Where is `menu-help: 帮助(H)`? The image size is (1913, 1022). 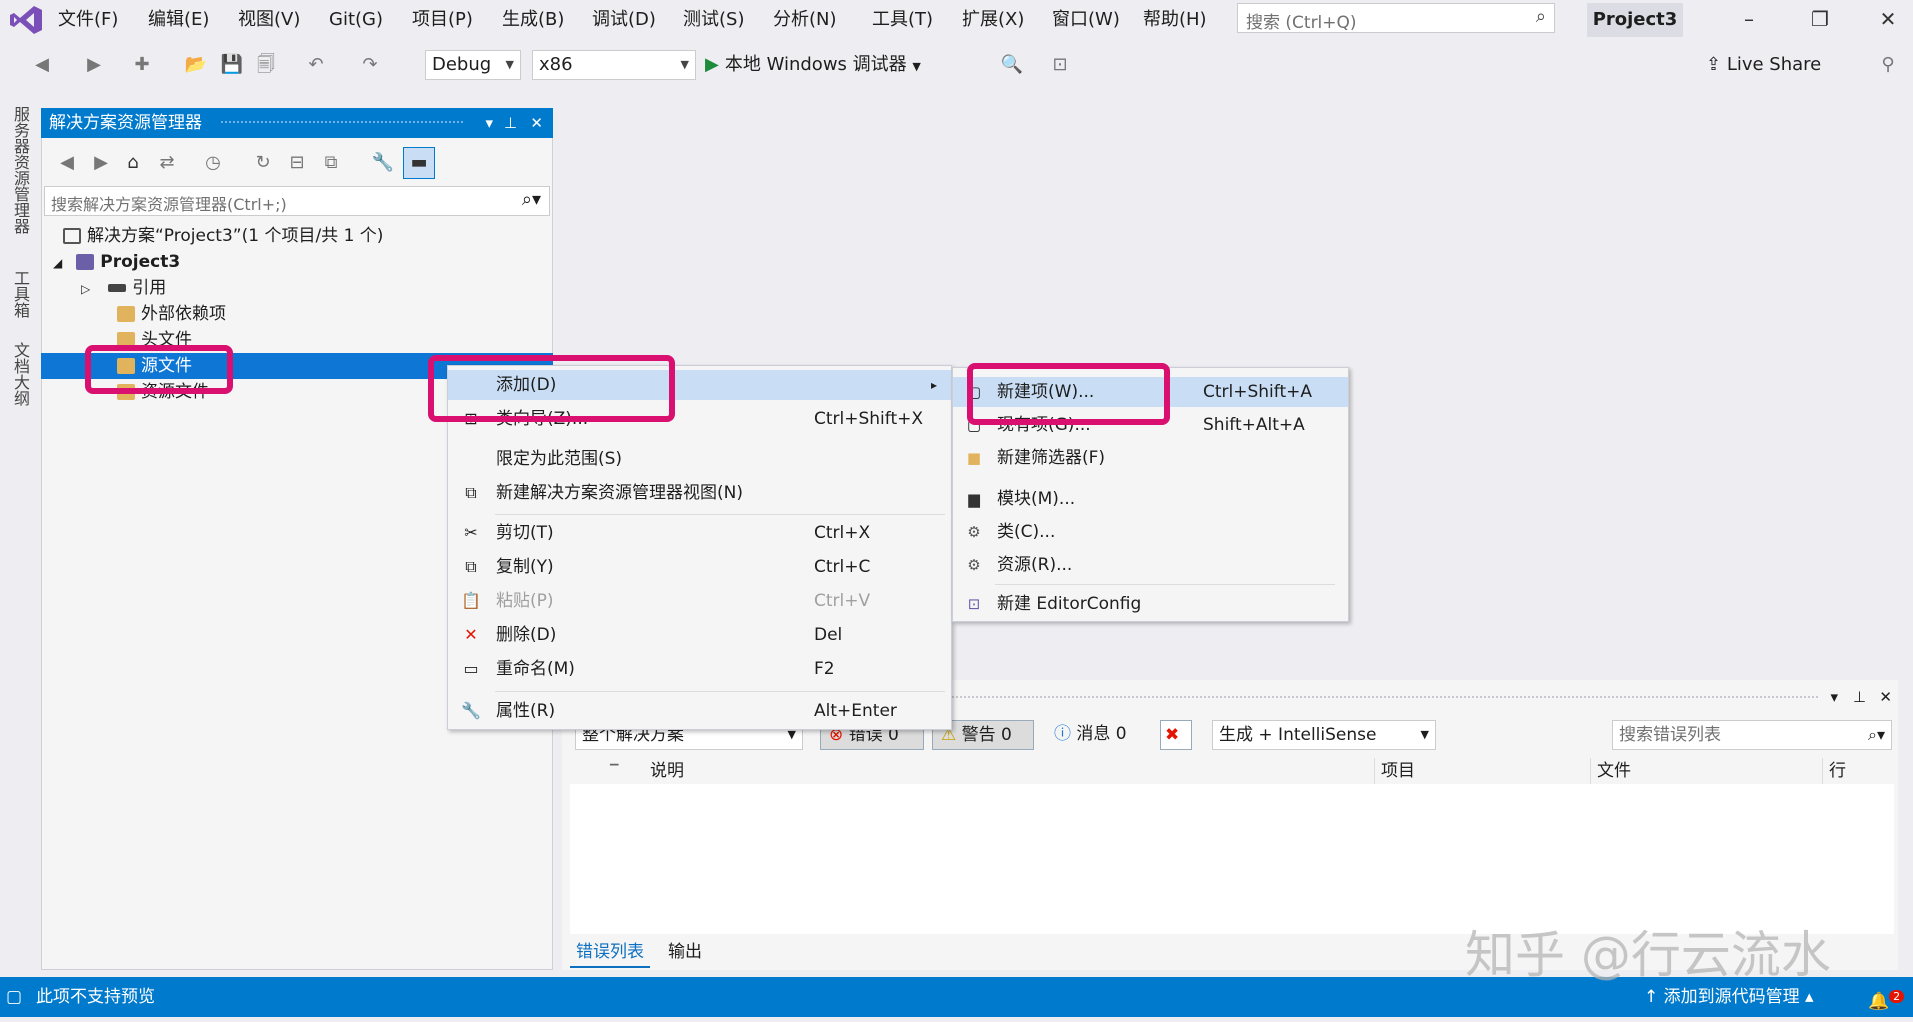
menu-help: 帮助(H) is located at coordinates (1175, 20).